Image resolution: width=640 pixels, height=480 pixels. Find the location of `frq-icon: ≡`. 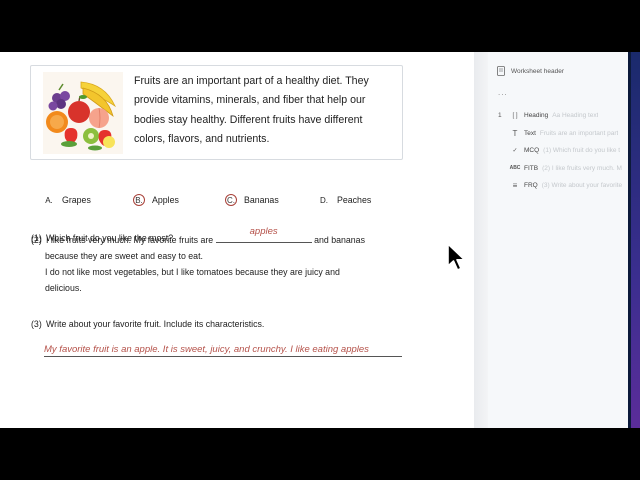

frq-icon: ≡ is located at coordinates (515, 186).